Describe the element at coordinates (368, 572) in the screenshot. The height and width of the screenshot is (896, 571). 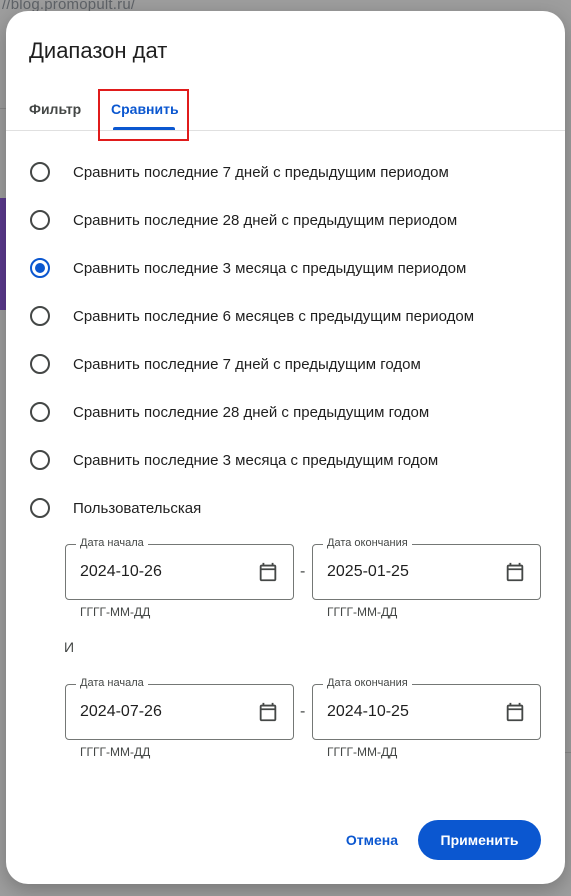
I see `date-field-value: 2025-01-25` at that location.